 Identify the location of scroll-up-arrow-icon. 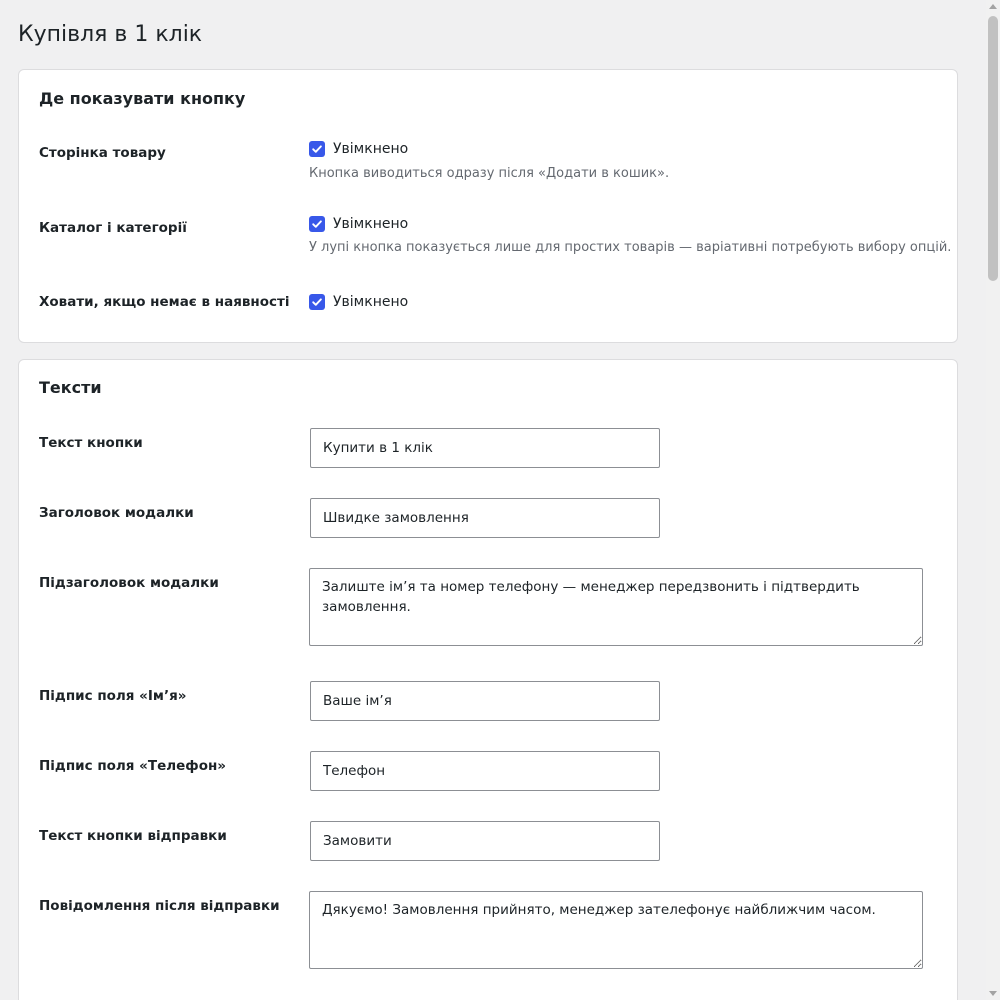
(993, 6).